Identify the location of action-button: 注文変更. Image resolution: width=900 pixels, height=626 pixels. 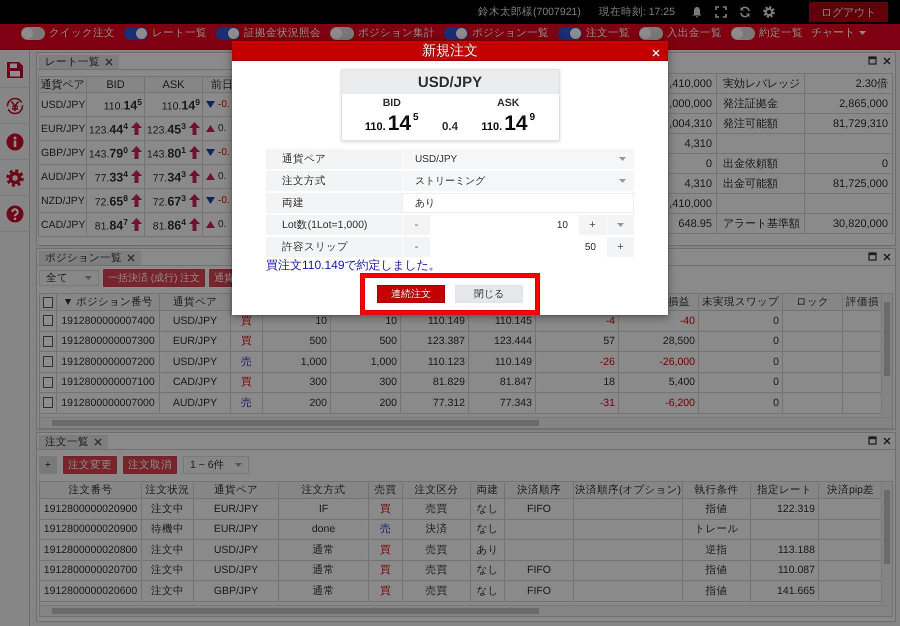
(90, 465).